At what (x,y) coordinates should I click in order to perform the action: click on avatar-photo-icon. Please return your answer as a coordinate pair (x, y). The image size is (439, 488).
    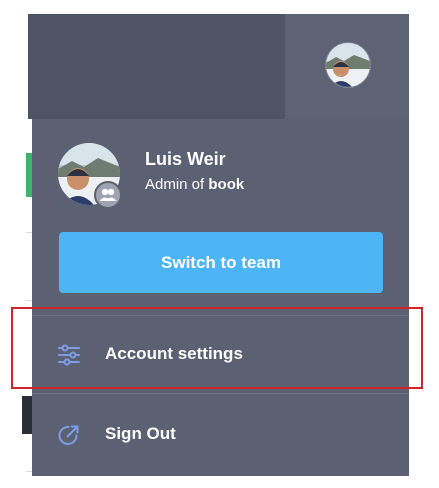
    Looking at the image, I should click on (348, 65).